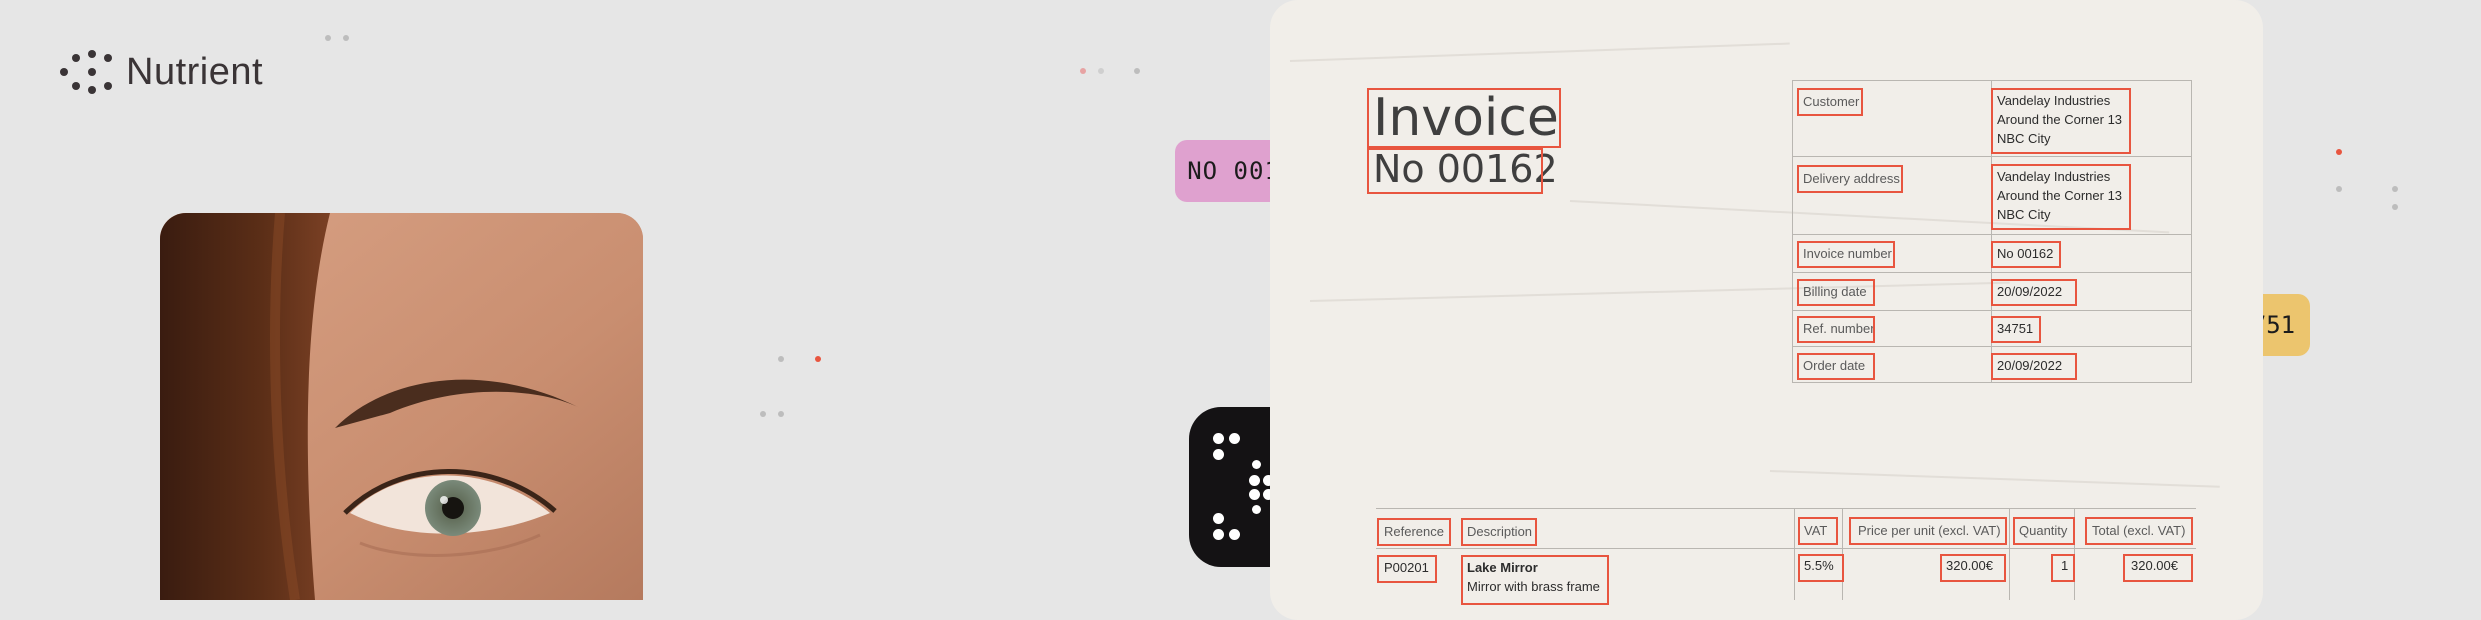  I want to click on col-header-total-highlight, so click(2139, 531).